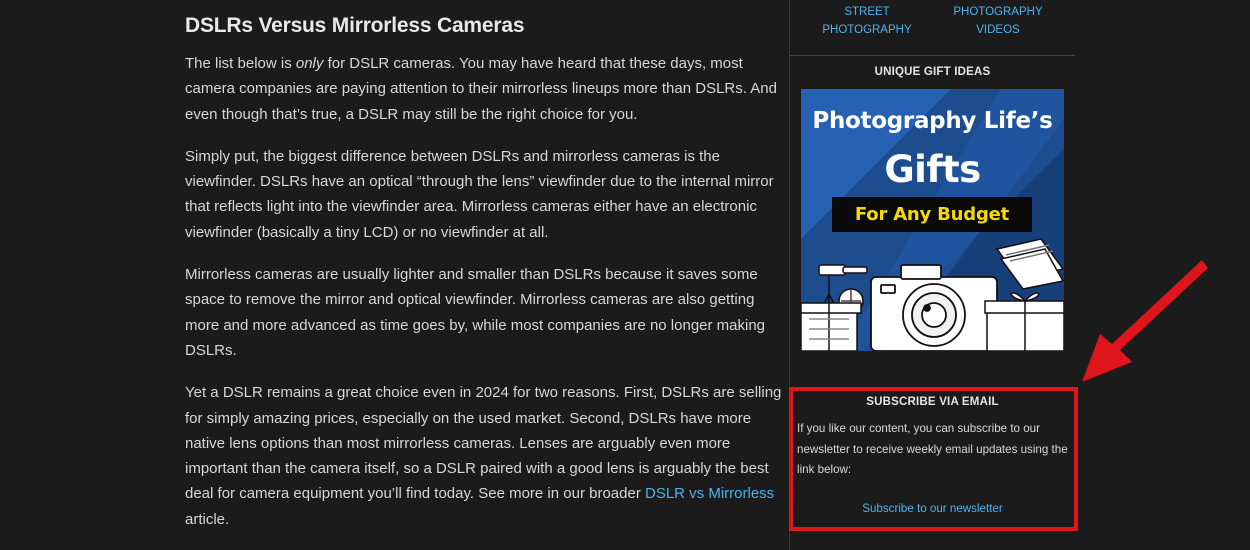  Describe the element at coordinates (934, 307) in the screenshot. I see `camera-illustration` at that location.